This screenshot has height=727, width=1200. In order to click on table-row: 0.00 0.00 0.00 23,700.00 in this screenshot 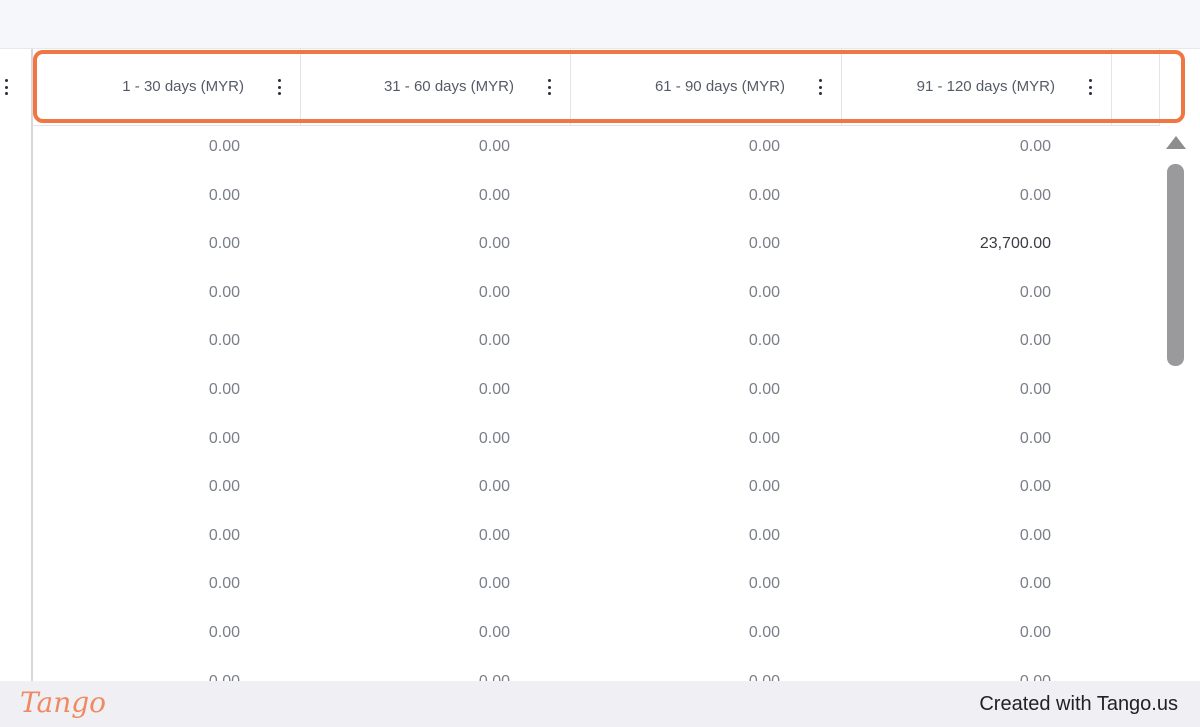, I will do `click(596, 246)`.